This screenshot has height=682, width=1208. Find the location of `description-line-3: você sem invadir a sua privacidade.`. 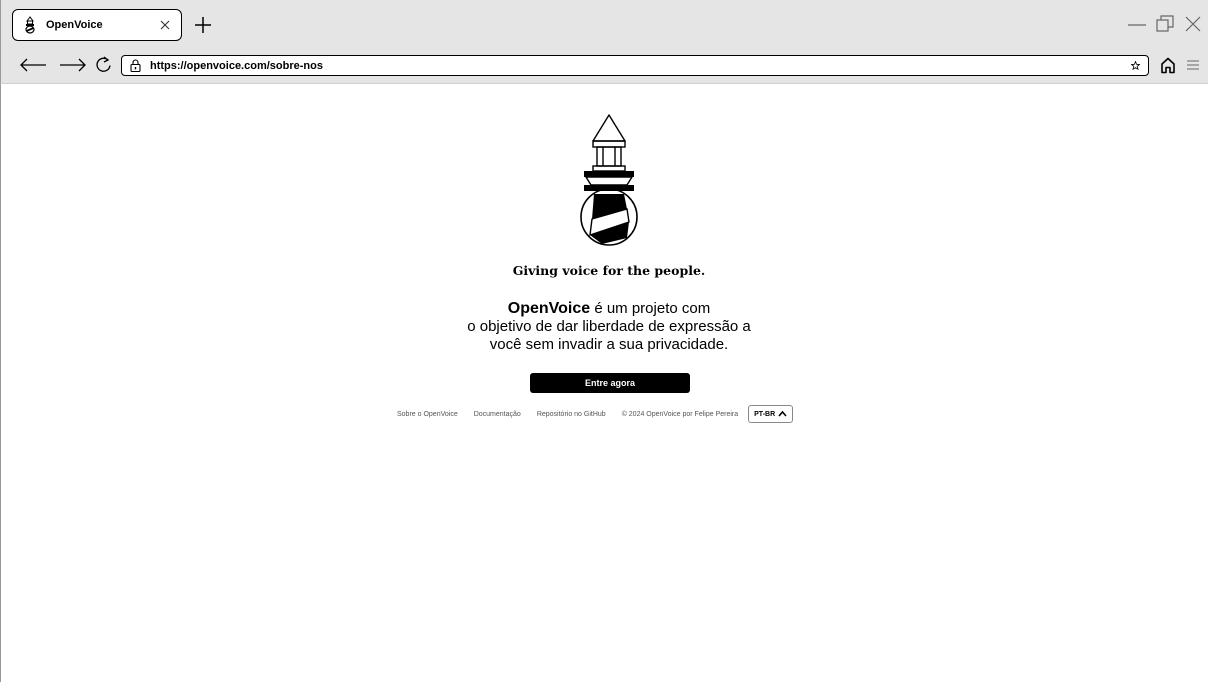

description-line-3: você sem invadir a sua privacidade. is located at coordinates (609, 344).